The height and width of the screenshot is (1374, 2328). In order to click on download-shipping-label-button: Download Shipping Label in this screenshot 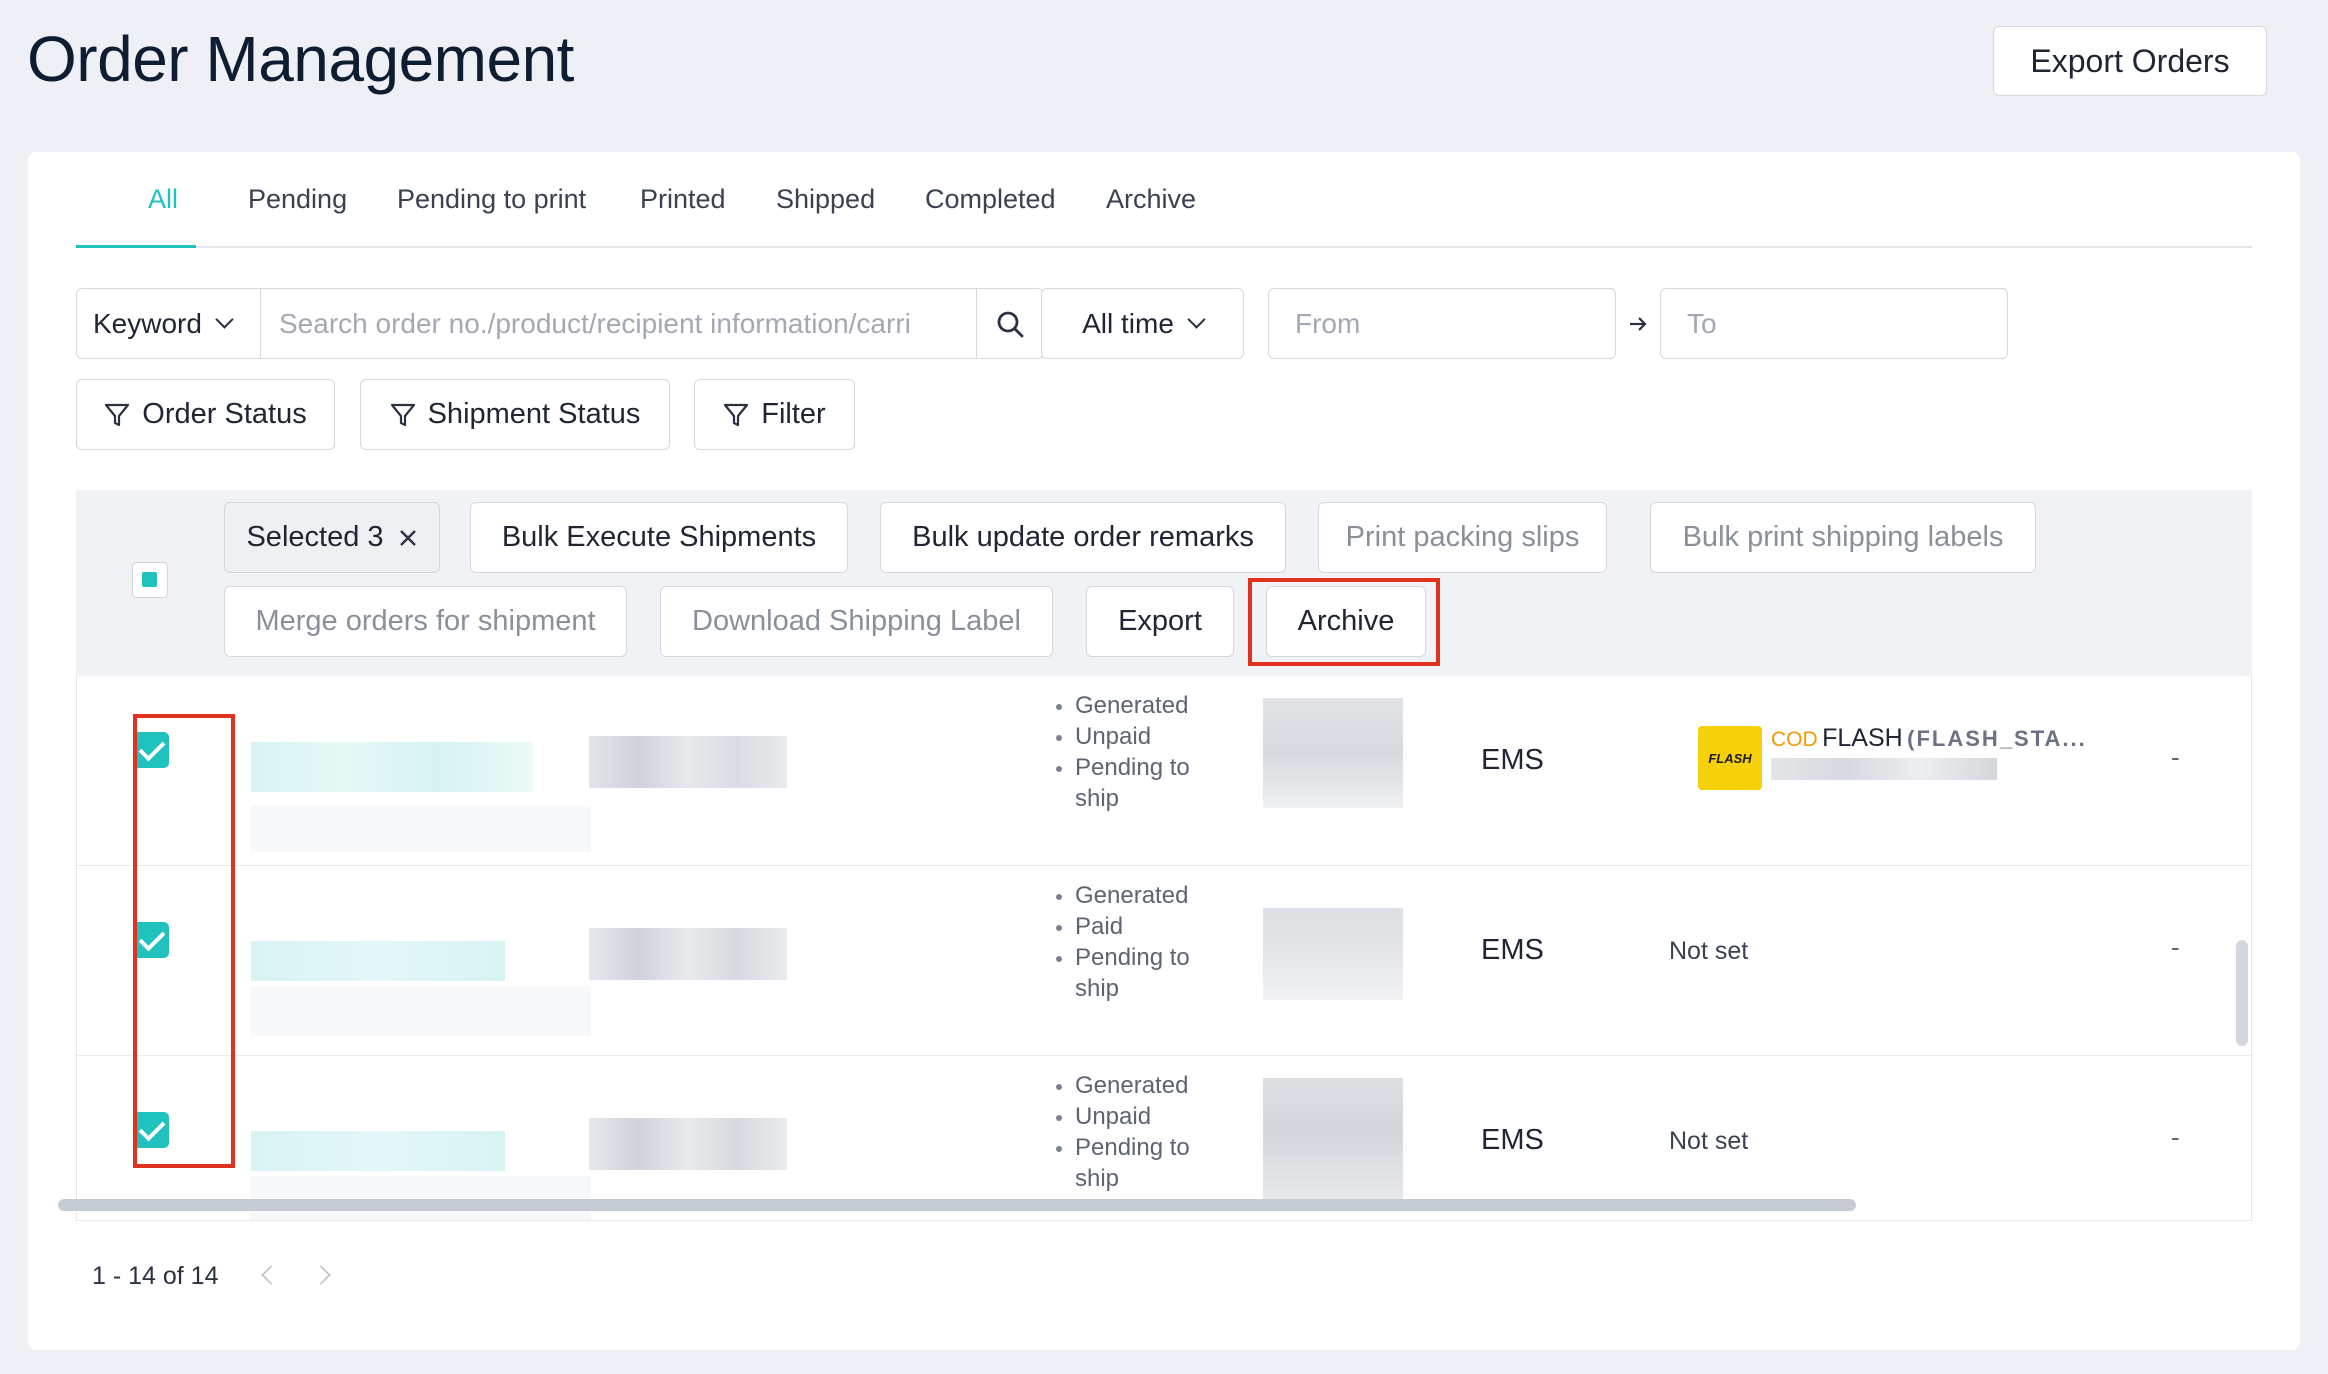, I will do `click(856, 621)`.